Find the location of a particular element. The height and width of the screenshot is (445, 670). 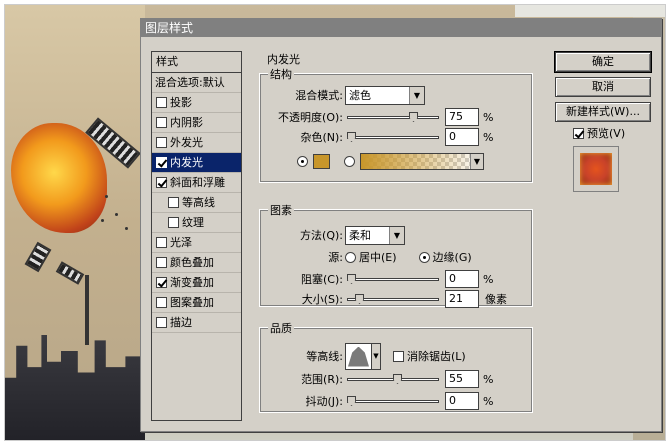

jitter-slider-thumb is located at coordinates (351, 401).